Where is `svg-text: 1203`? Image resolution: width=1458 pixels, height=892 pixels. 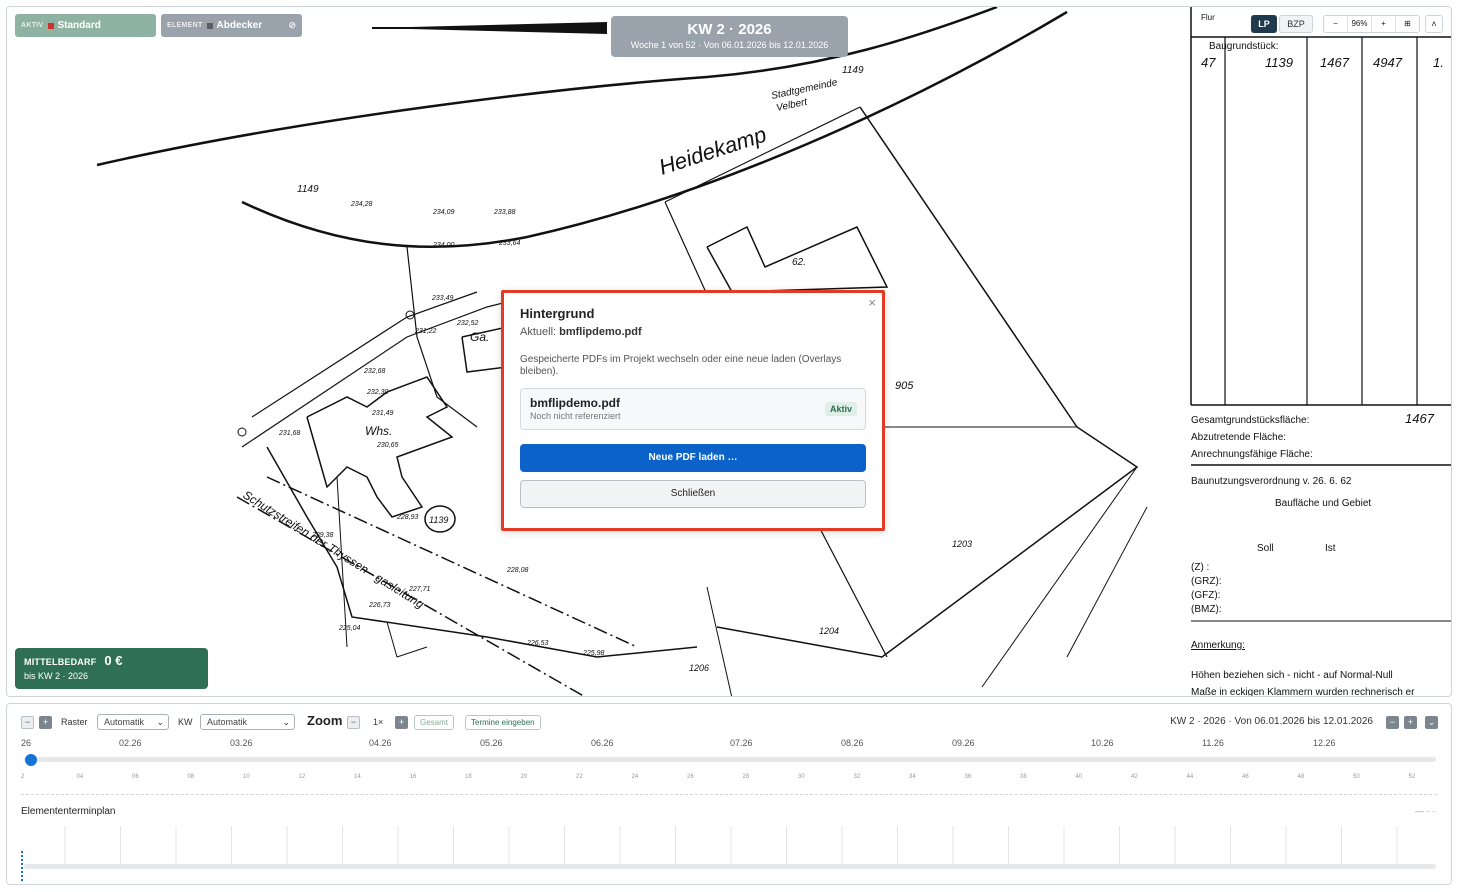
svg-text: 1203 is located at coordinates (962, 544).